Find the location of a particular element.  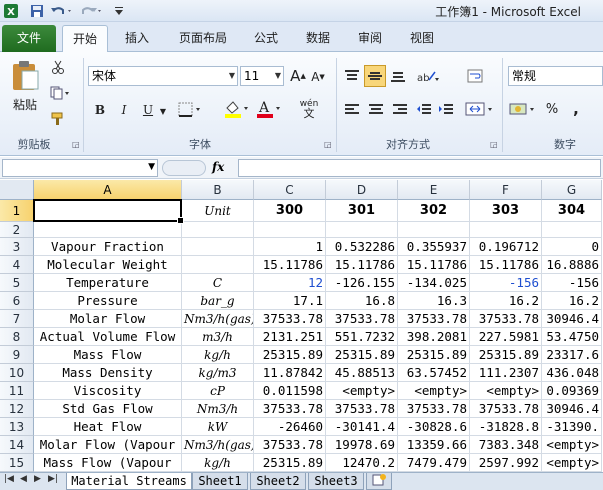

tab-home: 开始 is located at coordinates (85, 38).